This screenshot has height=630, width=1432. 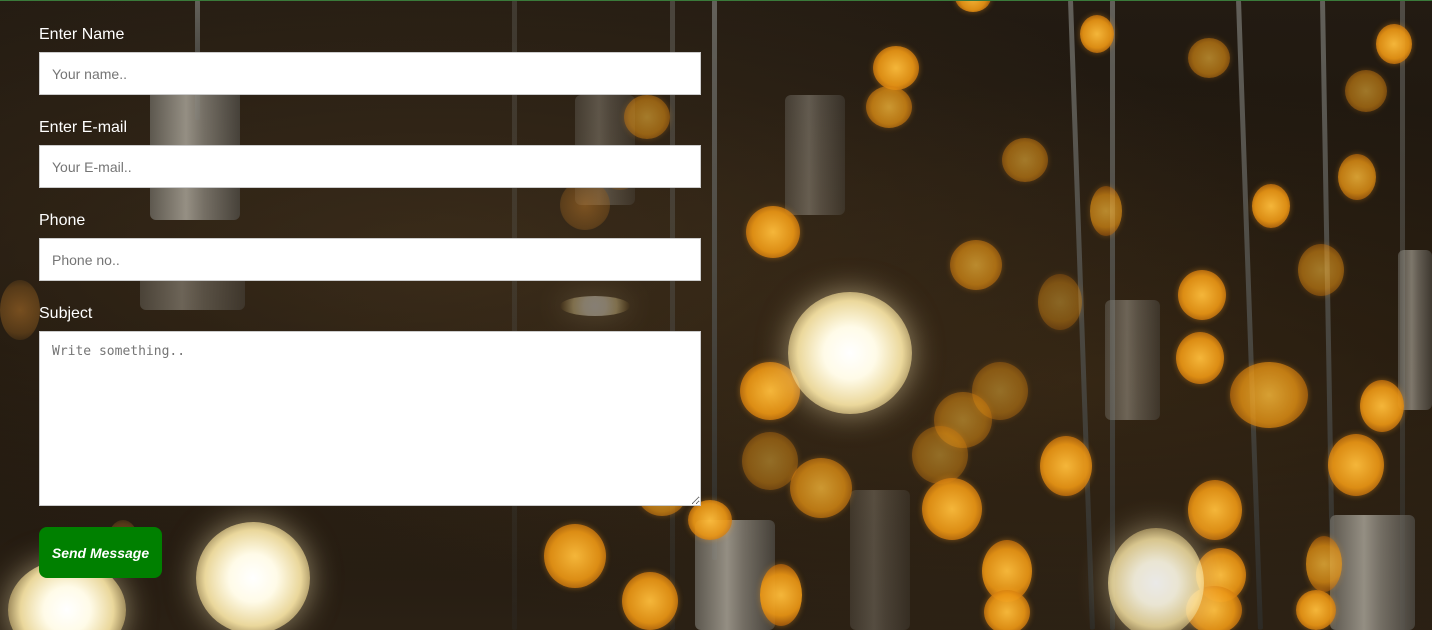 What do you see at coordinates (716, 0) in the screenshot?
I see `top-border` at bounding box center [716, 0].